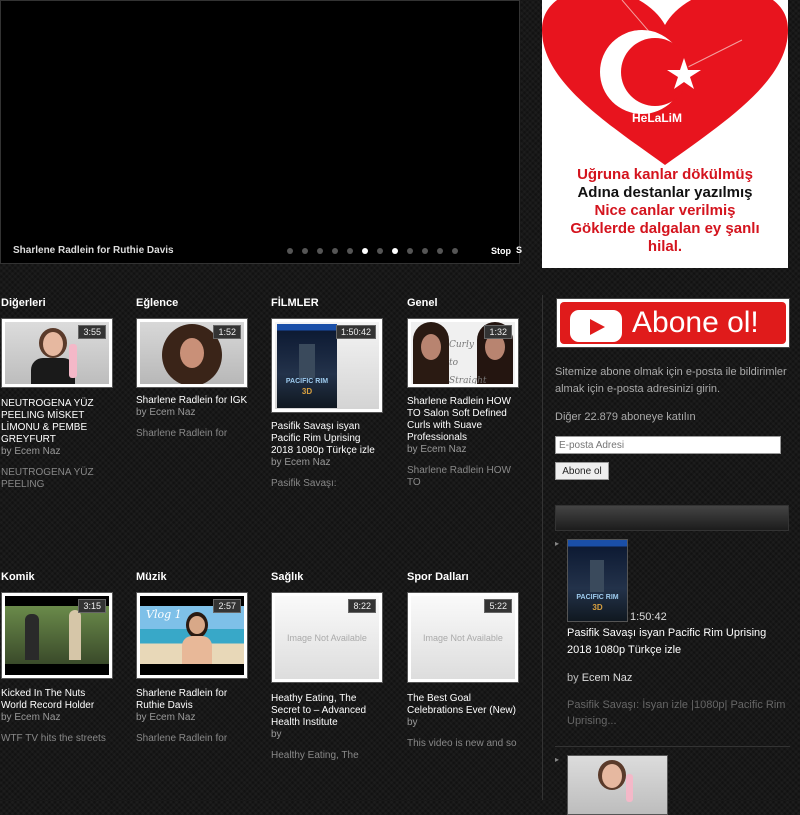 The height and width of the screenshot is (815, 800). I want to click on video-thumbnail: 3:55, so click(57, 353).